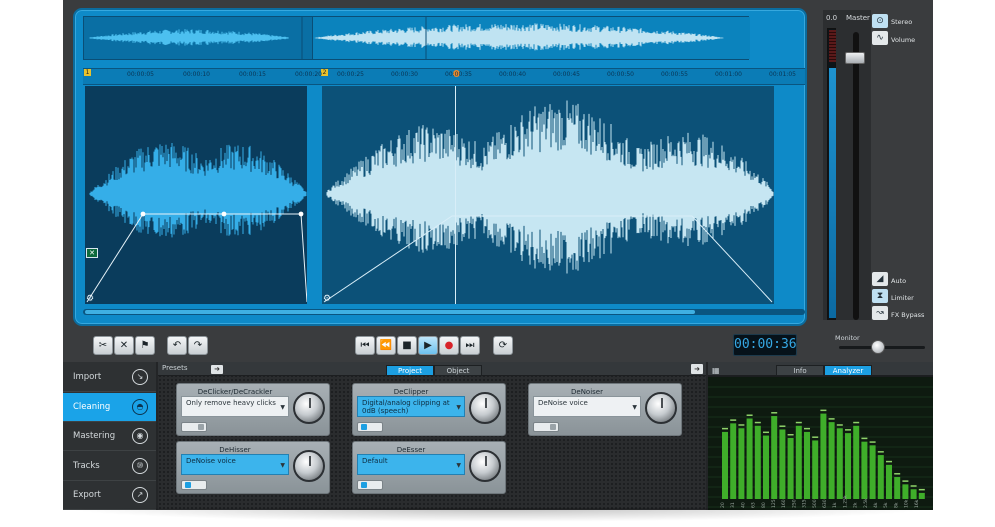 The image size is (995, 527). What do you see at coordinates (92, 406) in the screenshot?
I see `sidebar-item-label: Cleaning` at bounding box center [92, 406].